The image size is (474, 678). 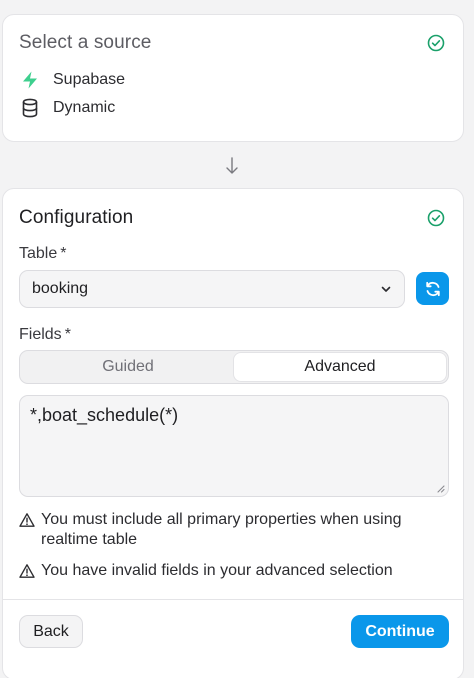 I want to click on chevron-down-icon, so click(x=386, y=289).